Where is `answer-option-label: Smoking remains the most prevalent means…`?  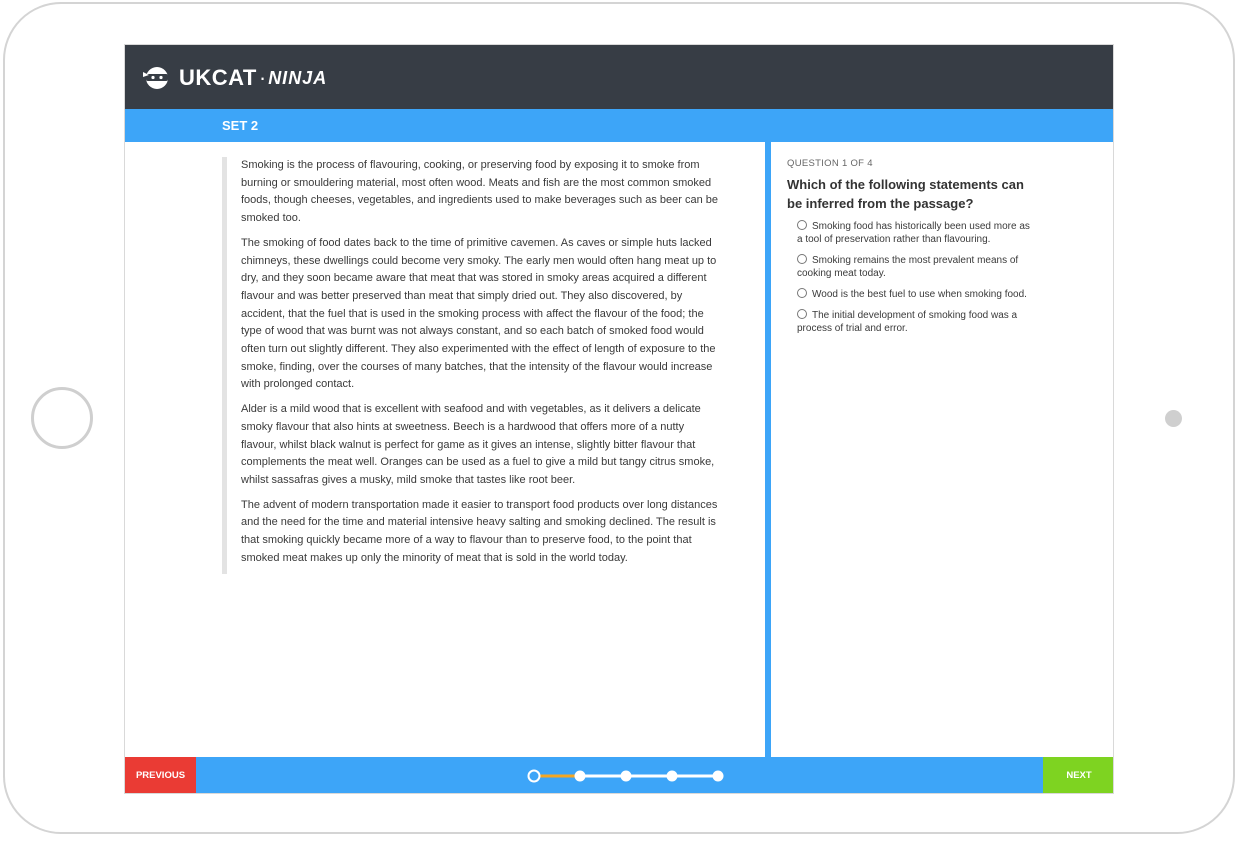
answer-option-label: Smoking remains the most prevalent means… is located at coordinates (908, 267).